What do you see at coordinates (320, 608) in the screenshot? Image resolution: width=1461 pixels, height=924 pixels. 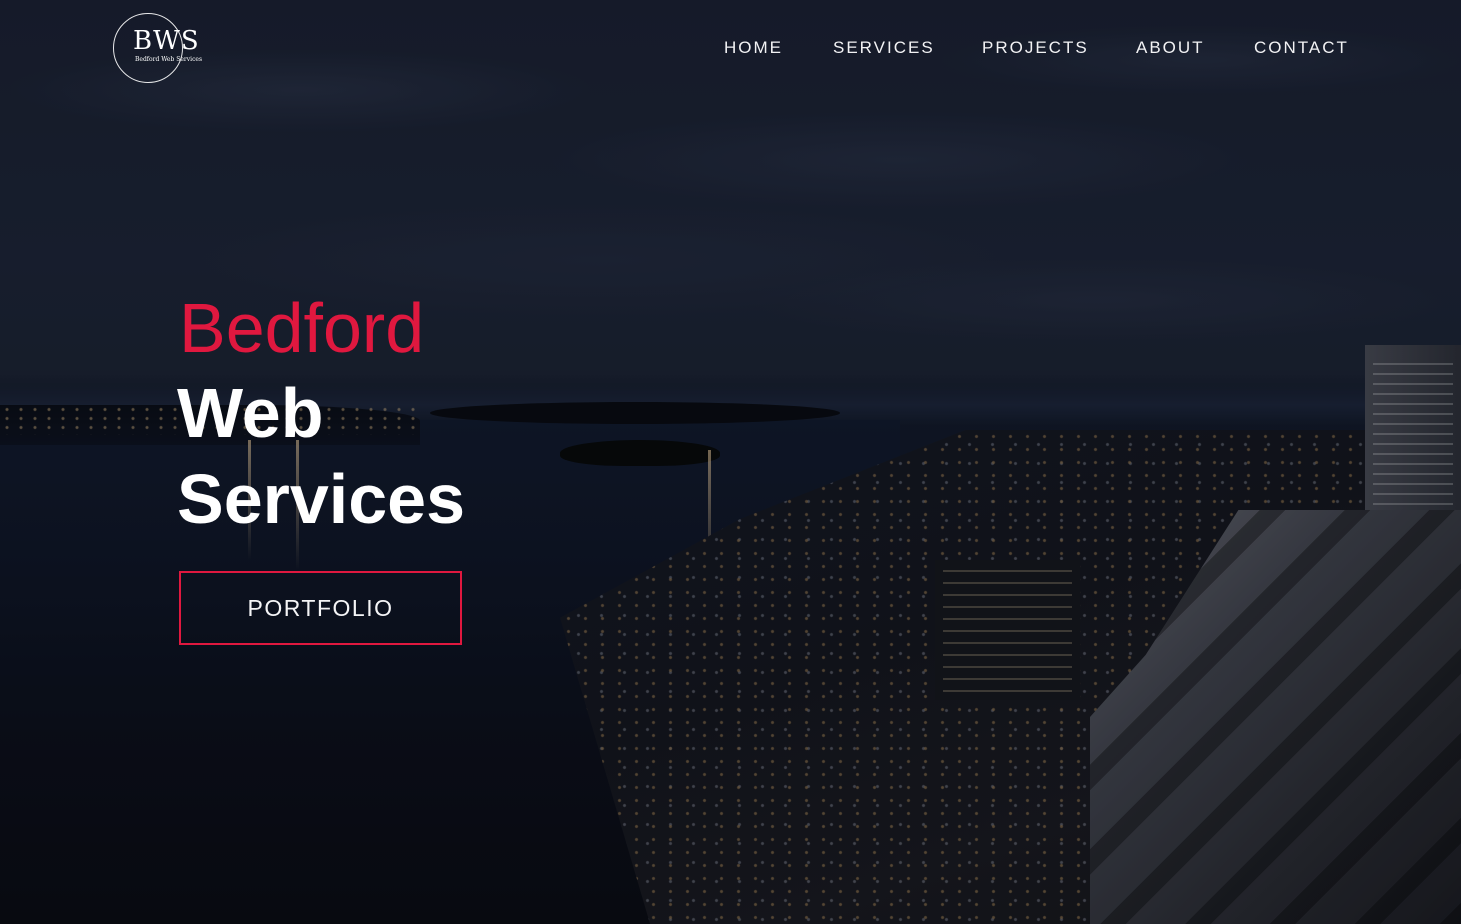 I see `portfolio-button: PORTFOLIO` at bounding box center [320, 608].